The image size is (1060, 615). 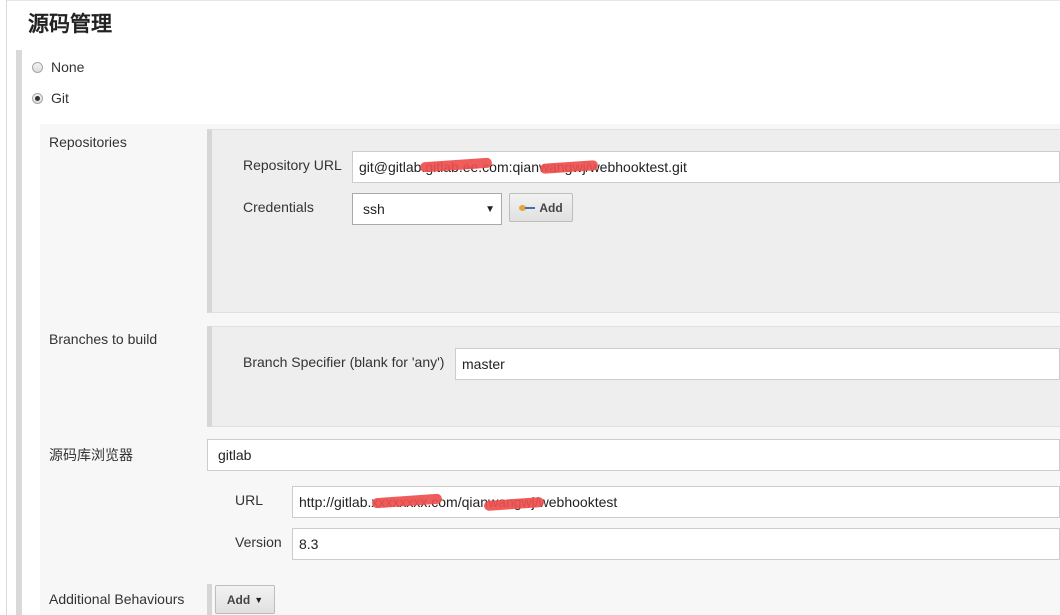 What do you see at coordinates (117, 599) in the screenshot?
I see `additional-behaviours-label: Additional Behaviours` at bounding box center [117, 599].